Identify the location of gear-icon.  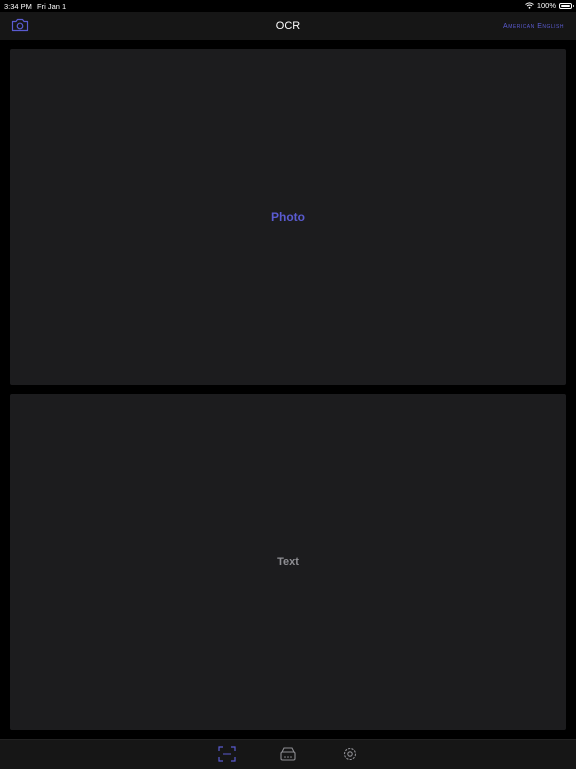
(350, 754).